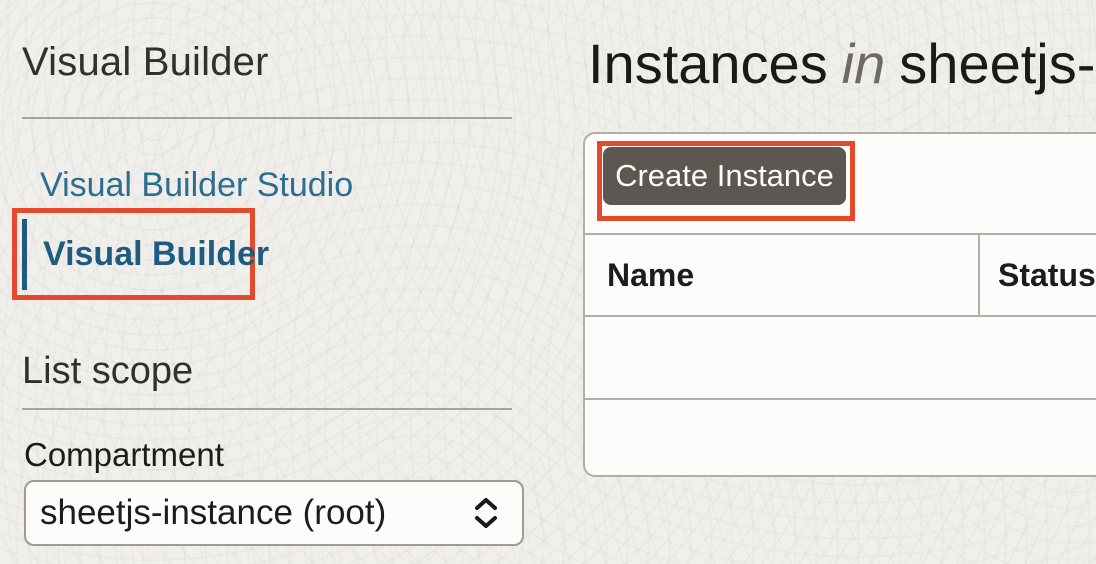 The image size is (1096, 564). Describe the element at coordinates (651, 274) in the screenshot. I see `column-header-name: Name` at that location.